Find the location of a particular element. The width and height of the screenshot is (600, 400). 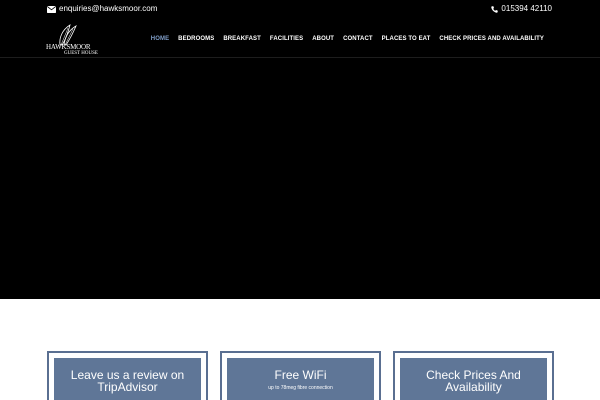

logo-subtext: GUEST HOUSE is located at coordinates (81, 53).